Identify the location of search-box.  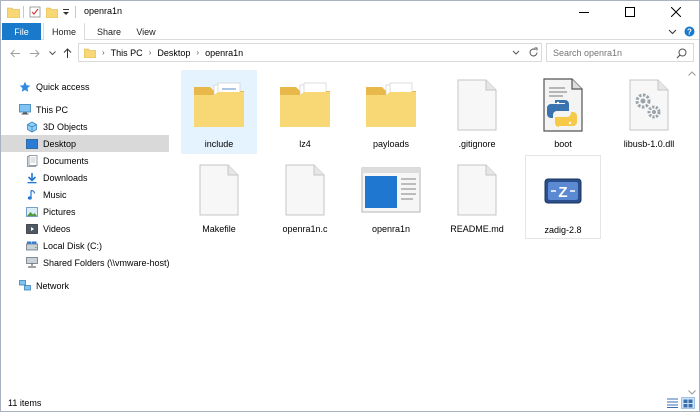
(620, 52).